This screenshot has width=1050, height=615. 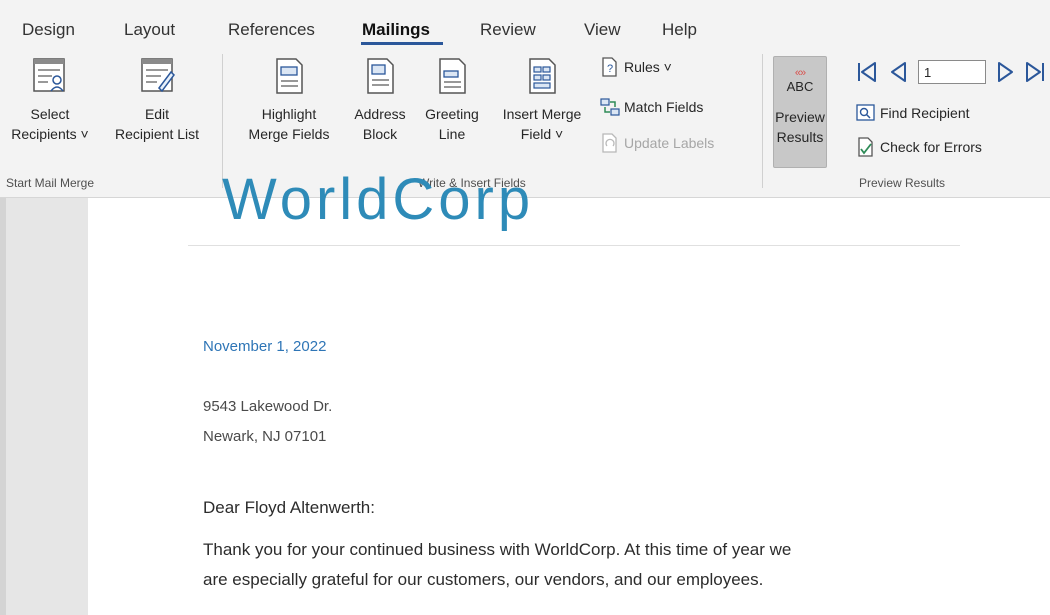 What do you see at coordinates (865, 112) in the screenshot?
I see `find-recipient-icon` at bounding box center [865, 112].